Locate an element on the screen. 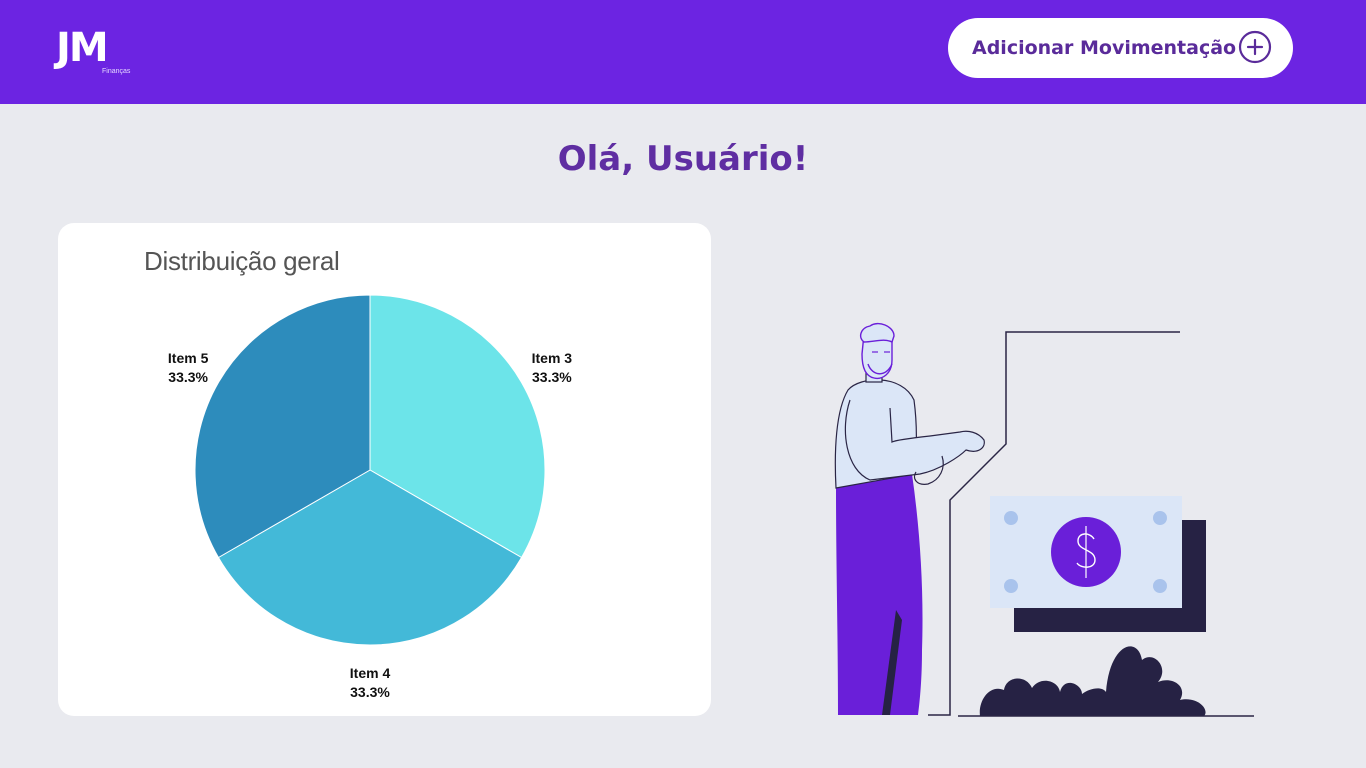 Image resolution: width=1366 pixels, height=768 pixels. logo-text: JM is located at coordinates (82, 48).